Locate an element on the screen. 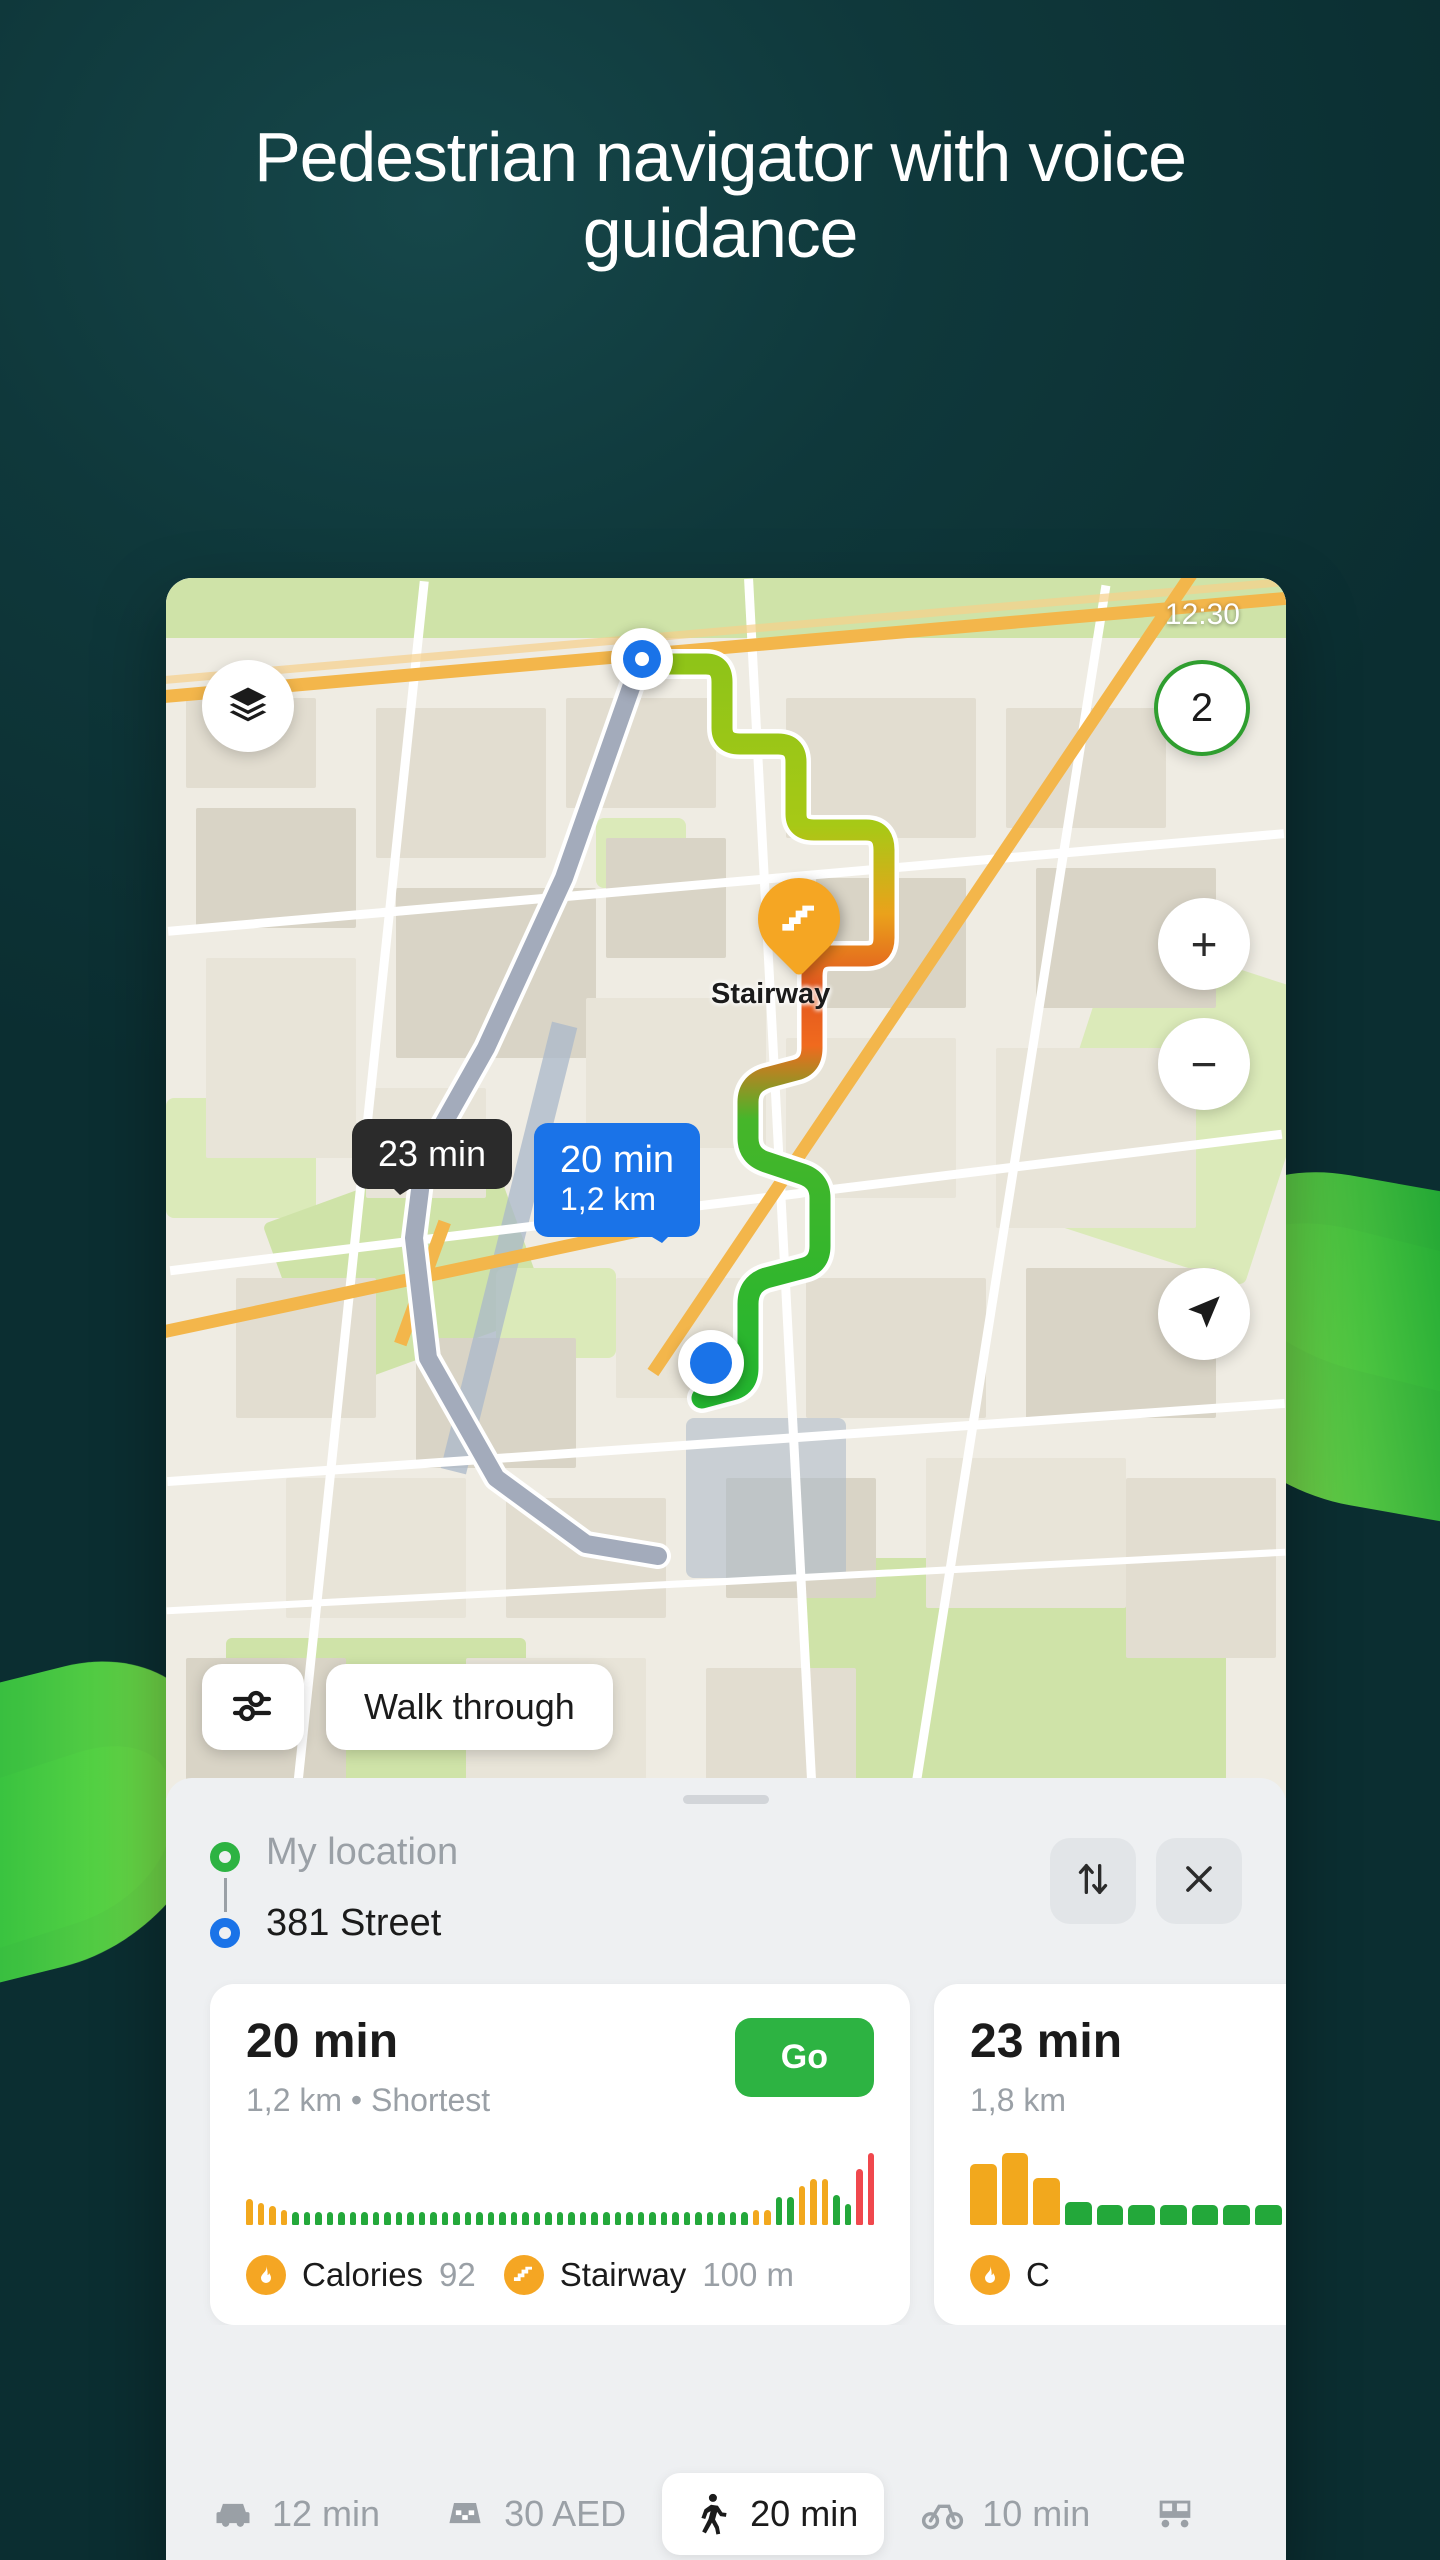  walk-through-button: Walk through is located at coordinates (469, 1707).